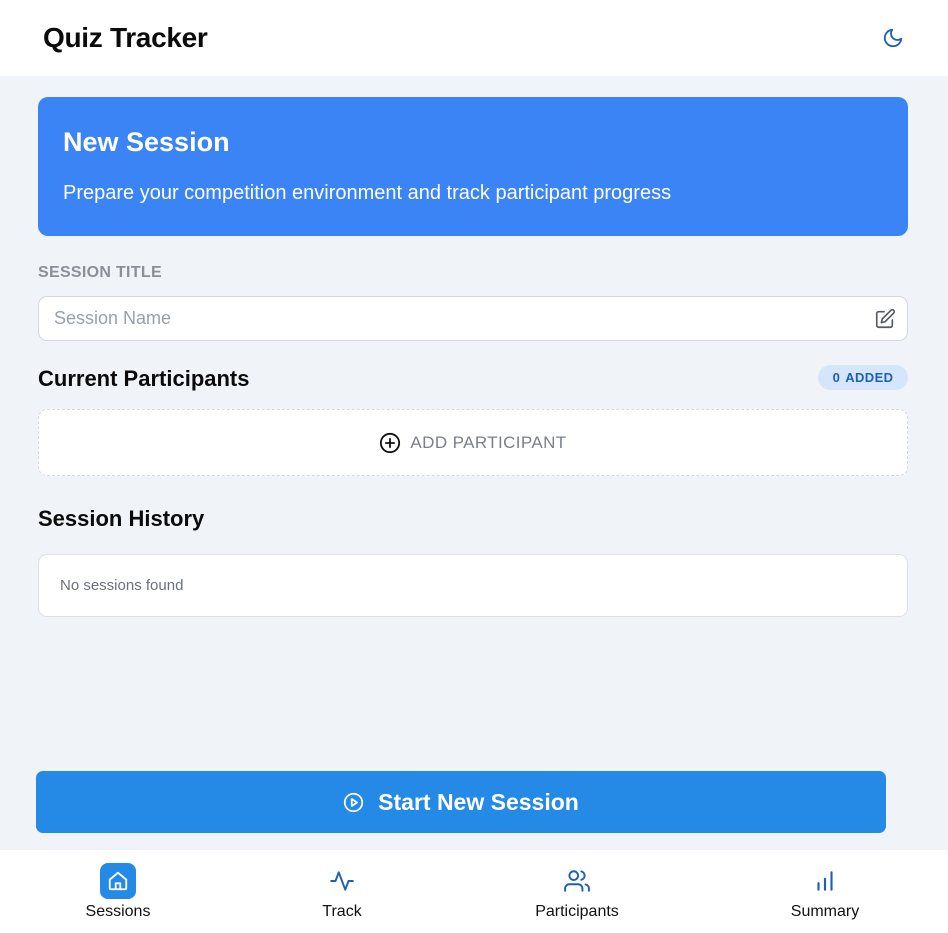 Image resolution: width=948 pixels, height=933 pixels. Describe the element at coordinates (390, 442) in the screenshot. I see `plus-circle-icon` at that location.